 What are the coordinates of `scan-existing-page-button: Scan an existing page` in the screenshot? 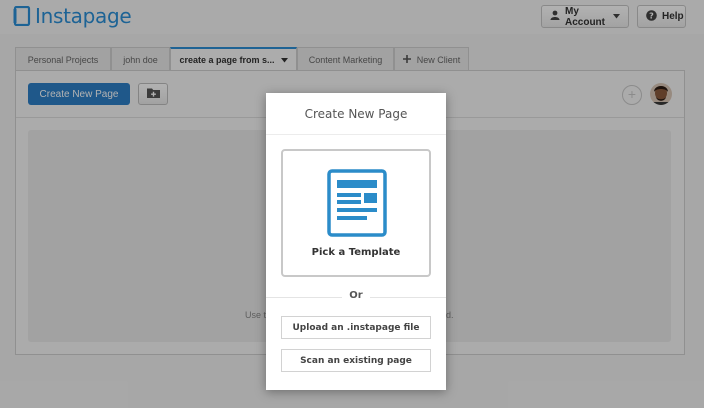 It's located at (356, 360).